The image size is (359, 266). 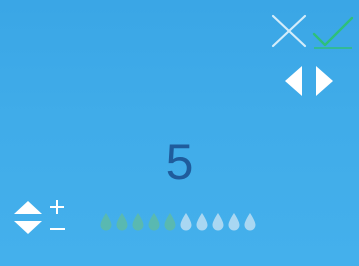 I want to click on close-icon, so click(x=289, y=31).